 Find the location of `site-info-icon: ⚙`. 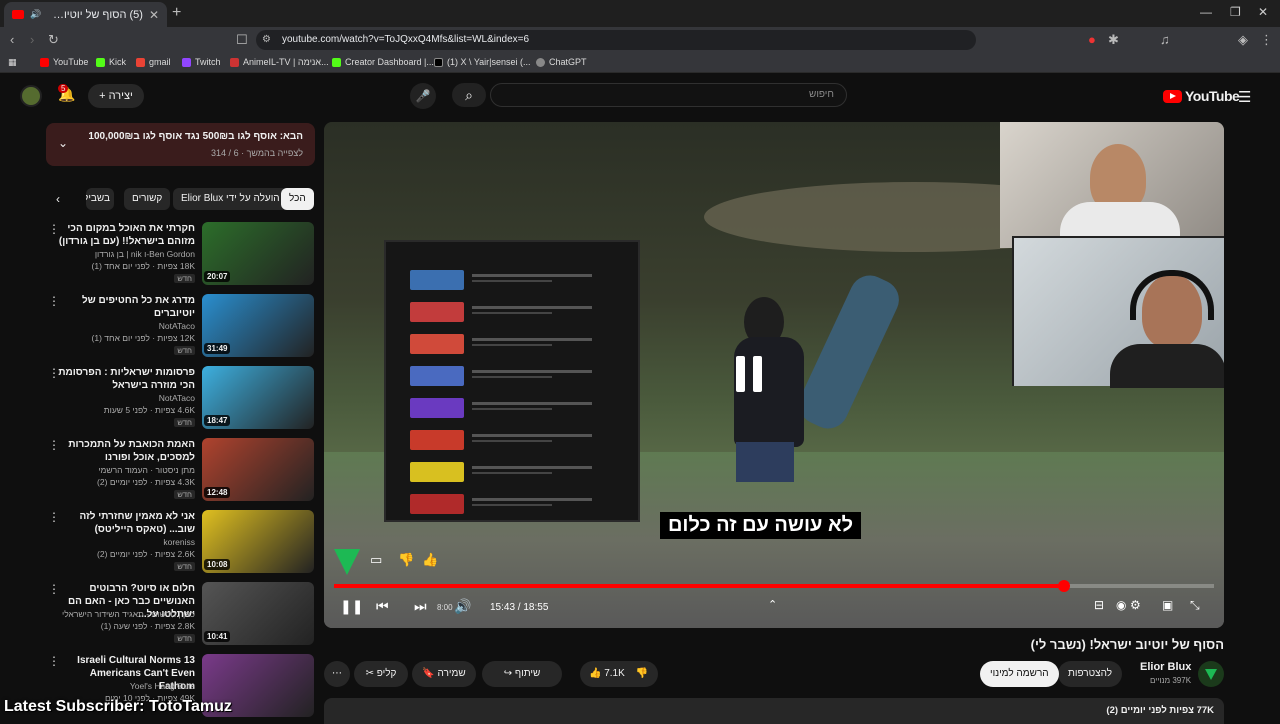

site-info-icon: ⚙ is located at coordinates (266, 39).